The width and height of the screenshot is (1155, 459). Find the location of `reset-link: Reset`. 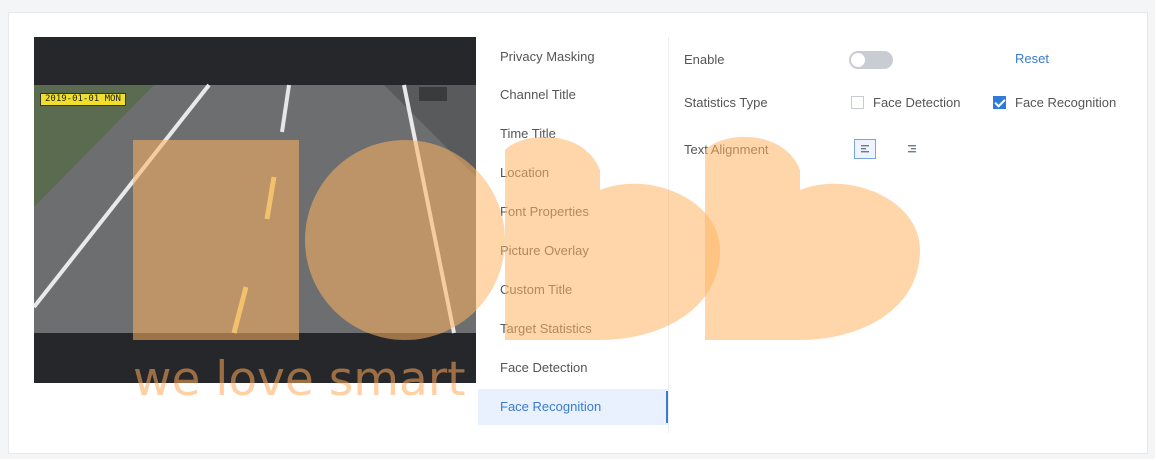

reset-link: Reset is located at coordinates (1032, 58).